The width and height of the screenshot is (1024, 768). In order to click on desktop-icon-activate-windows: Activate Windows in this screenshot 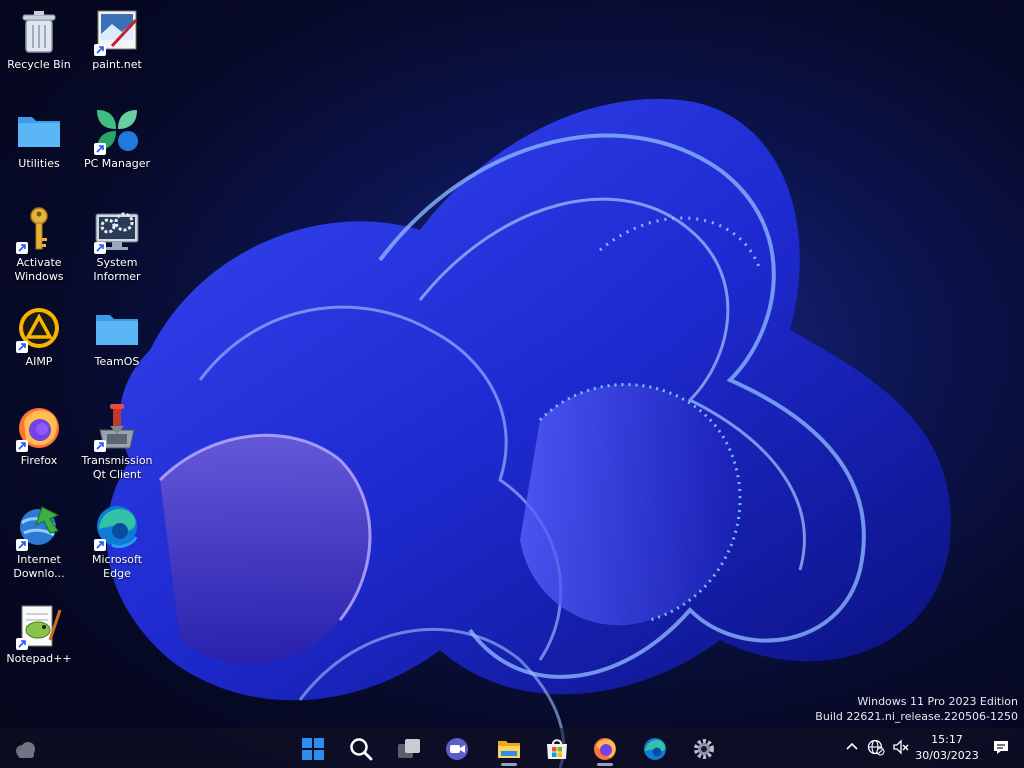, I will do `click(39, 244)`.